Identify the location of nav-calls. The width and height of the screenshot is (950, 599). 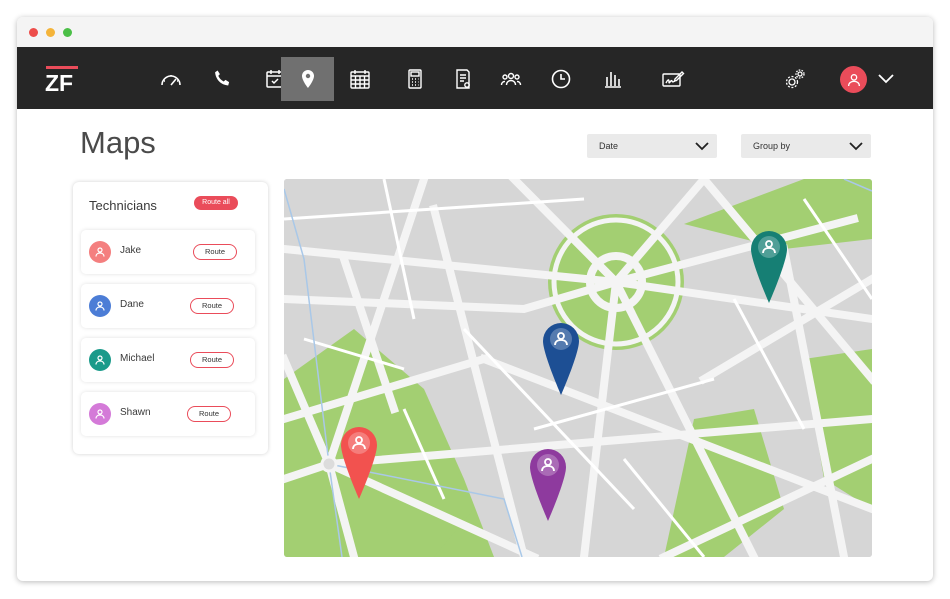
(223, 79).